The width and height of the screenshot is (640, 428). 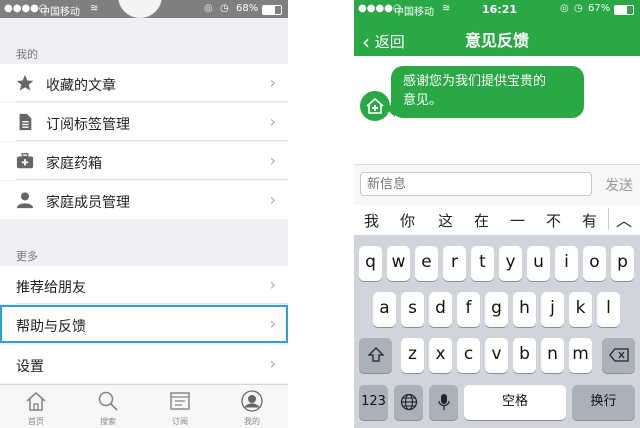 What do you see at coordinates (524, 355) in the screenshot?
I see `key-b: b` at bounding box center [524, 355].